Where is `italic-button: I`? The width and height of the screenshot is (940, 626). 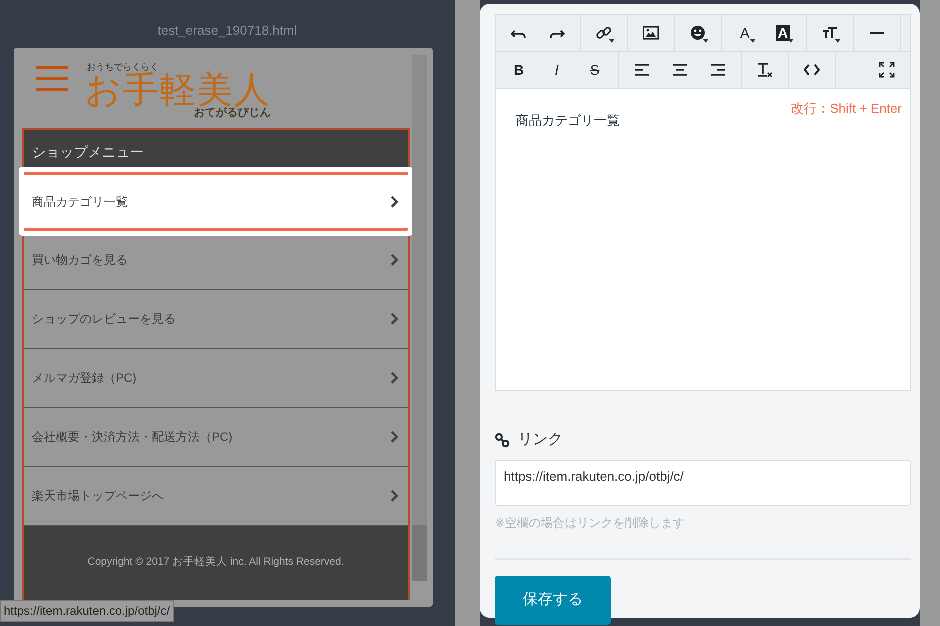
italic-button: I is located at coordinates (557, 70).